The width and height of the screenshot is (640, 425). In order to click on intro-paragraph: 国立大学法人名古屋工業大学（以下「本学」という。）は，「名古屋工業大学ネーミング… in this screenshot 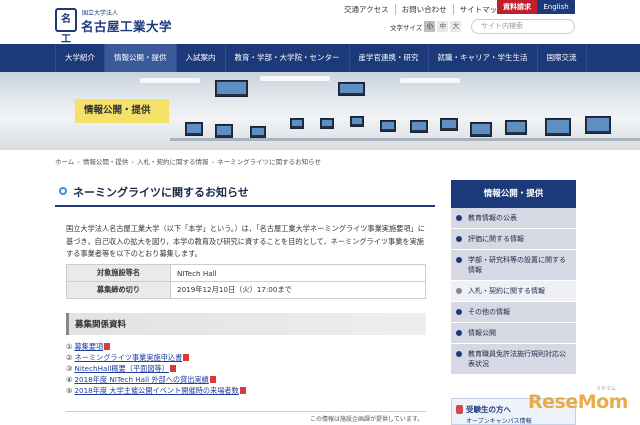, I will do `click(245, 241)`.